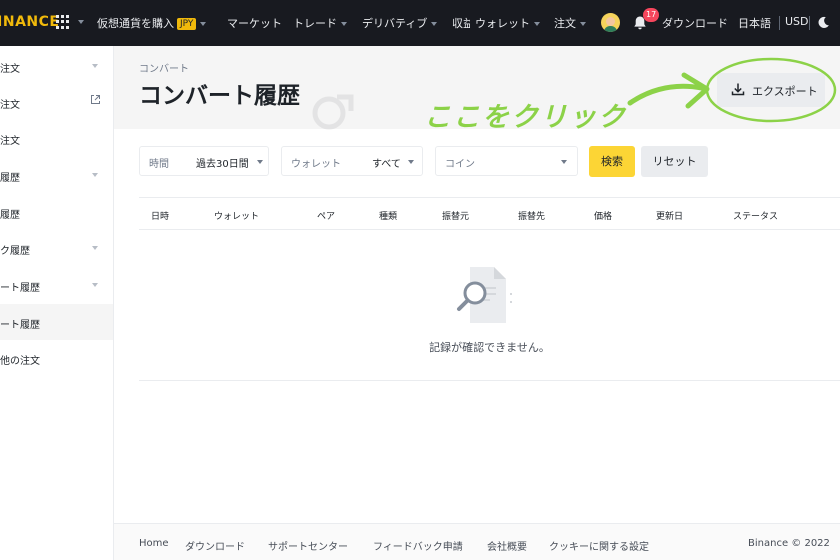 Image resolution: width=840 pixels, height=560 pixels. What do you see at coordinates (386, 164) in the screenshot?
I see `wallet-filter-value: すべて` at bounding box center [386, 164].